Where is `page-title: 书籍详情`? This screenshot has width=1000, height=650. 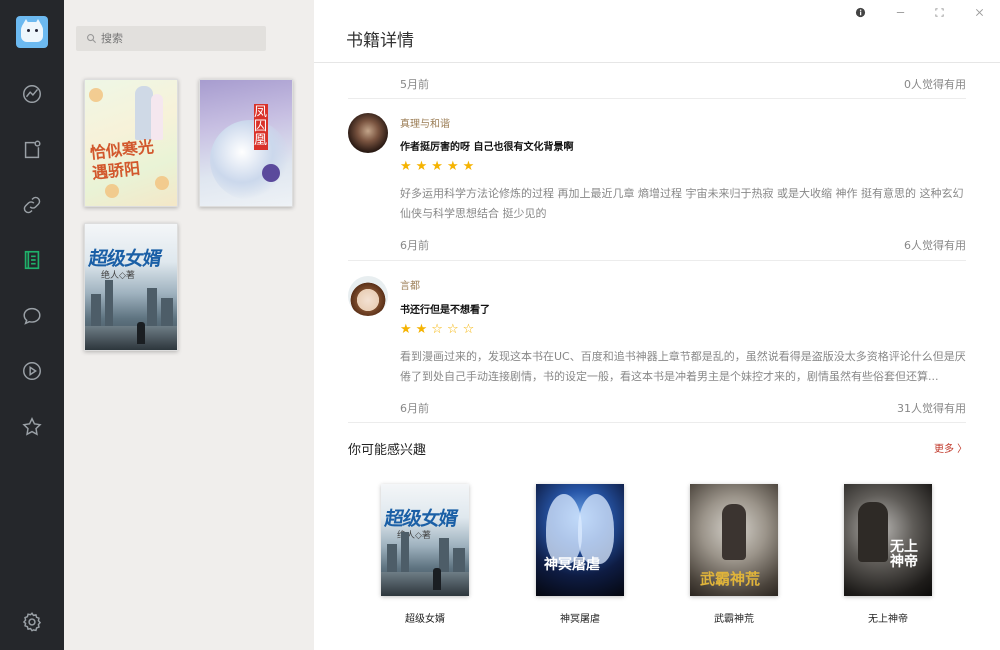 page-title: 书籍详情 is located at coordinates (380, 41).